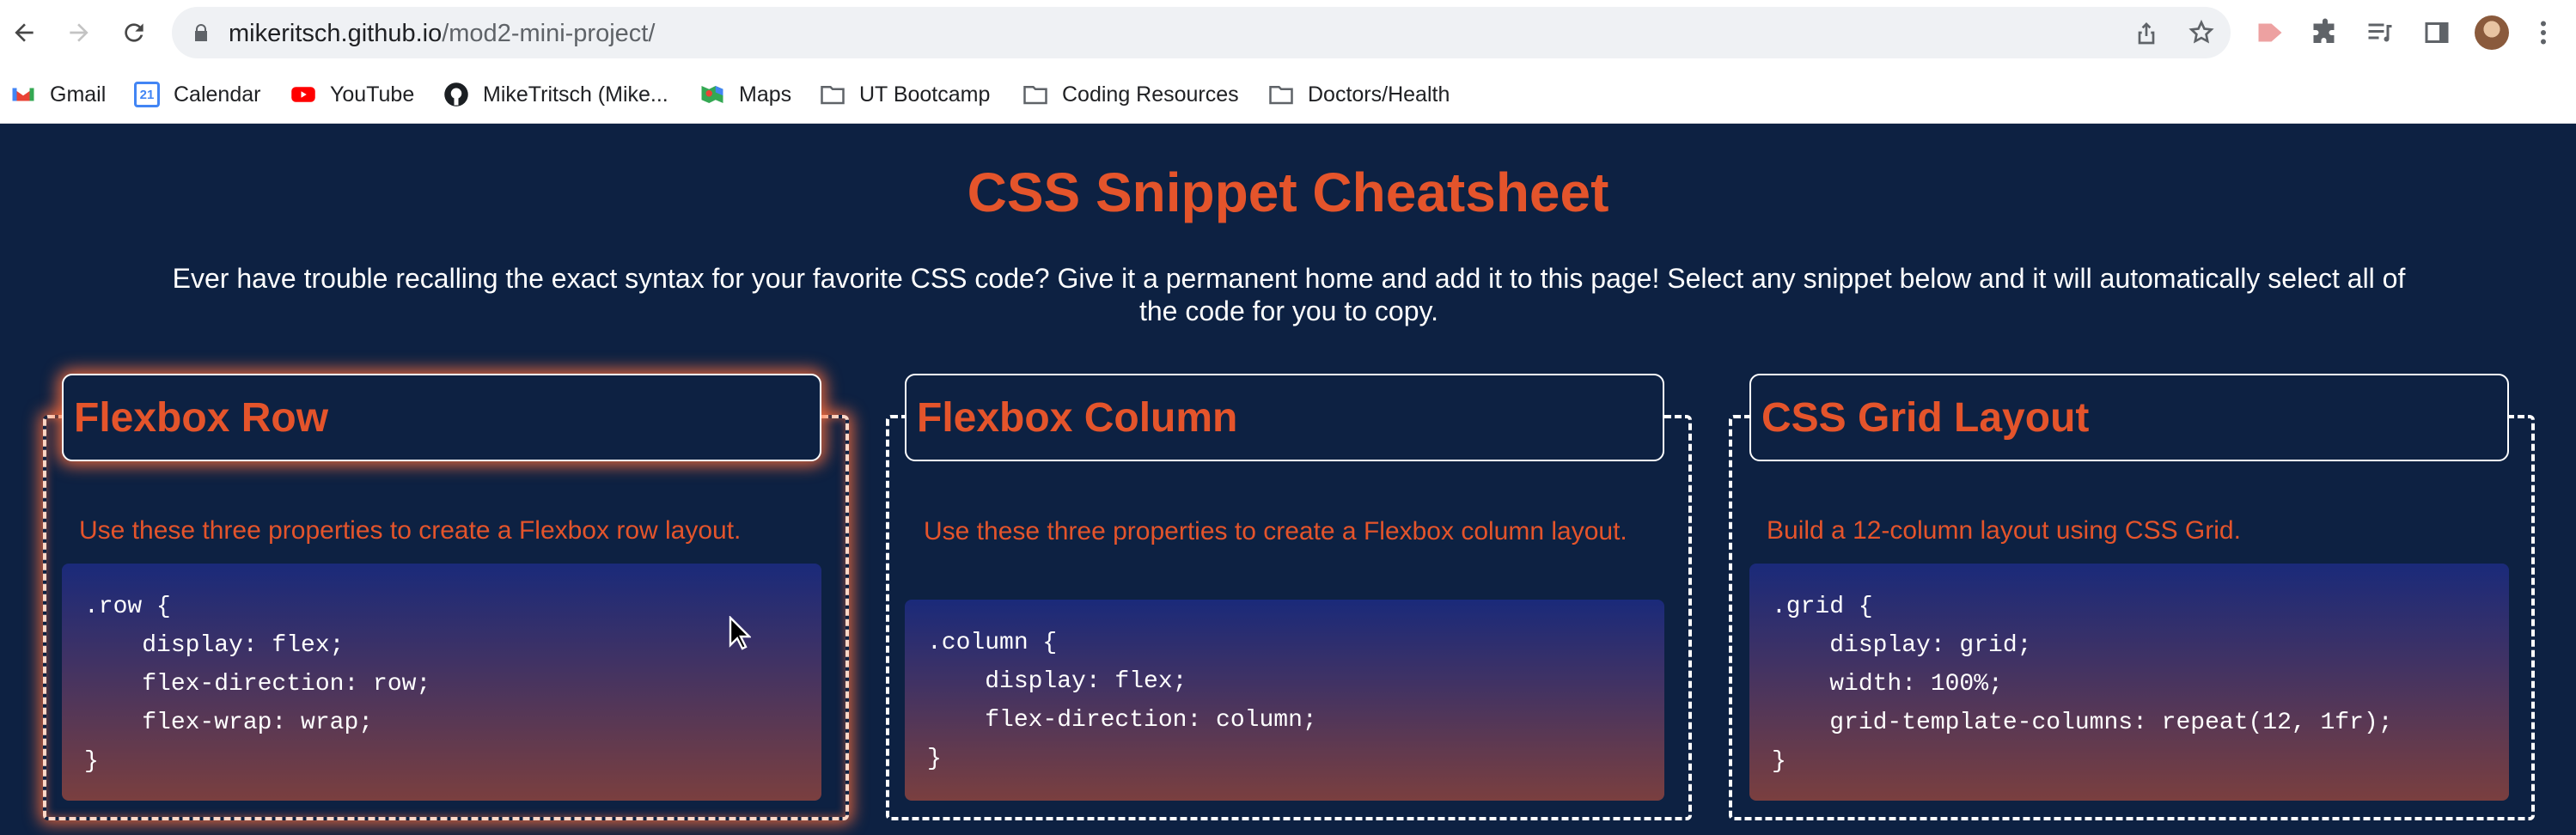 The width and height of the screenshot is (2576, 835). I want to click on mouse-cursor-icon, so click(740, 633).